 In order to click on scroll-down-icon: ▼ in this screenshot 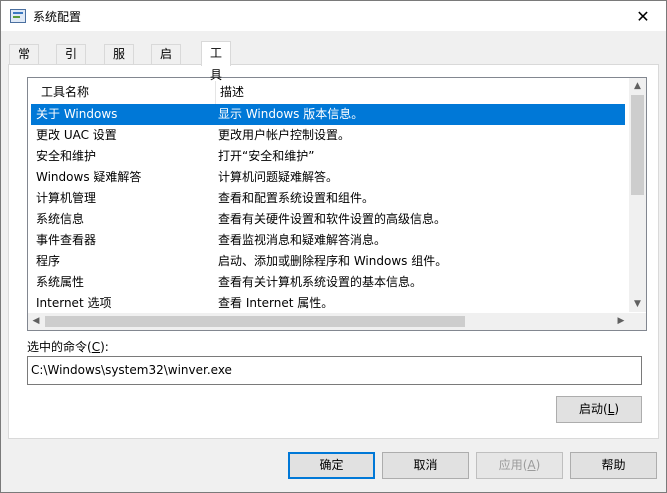, I will do `click(637, 304)`.